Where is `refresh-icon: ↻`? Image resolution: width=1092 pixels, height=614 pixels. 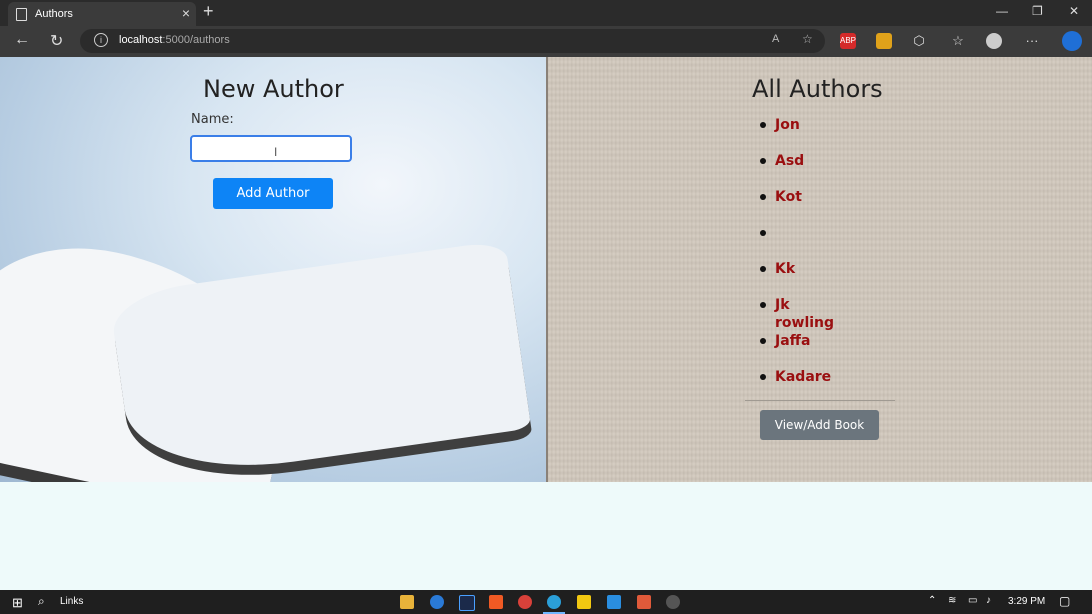
refresh-icon: ↻ is located at coordinates (56, 41).